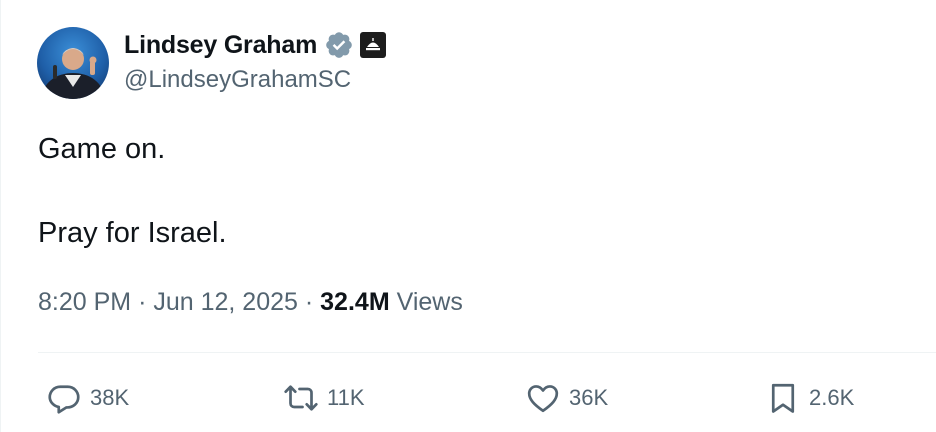 The width and height of the screenshot is (936, 432). What do you see at coordinates (110, 397) in the screenshot?
I see `reply-count: 38K` at bounding box center [110, 397].